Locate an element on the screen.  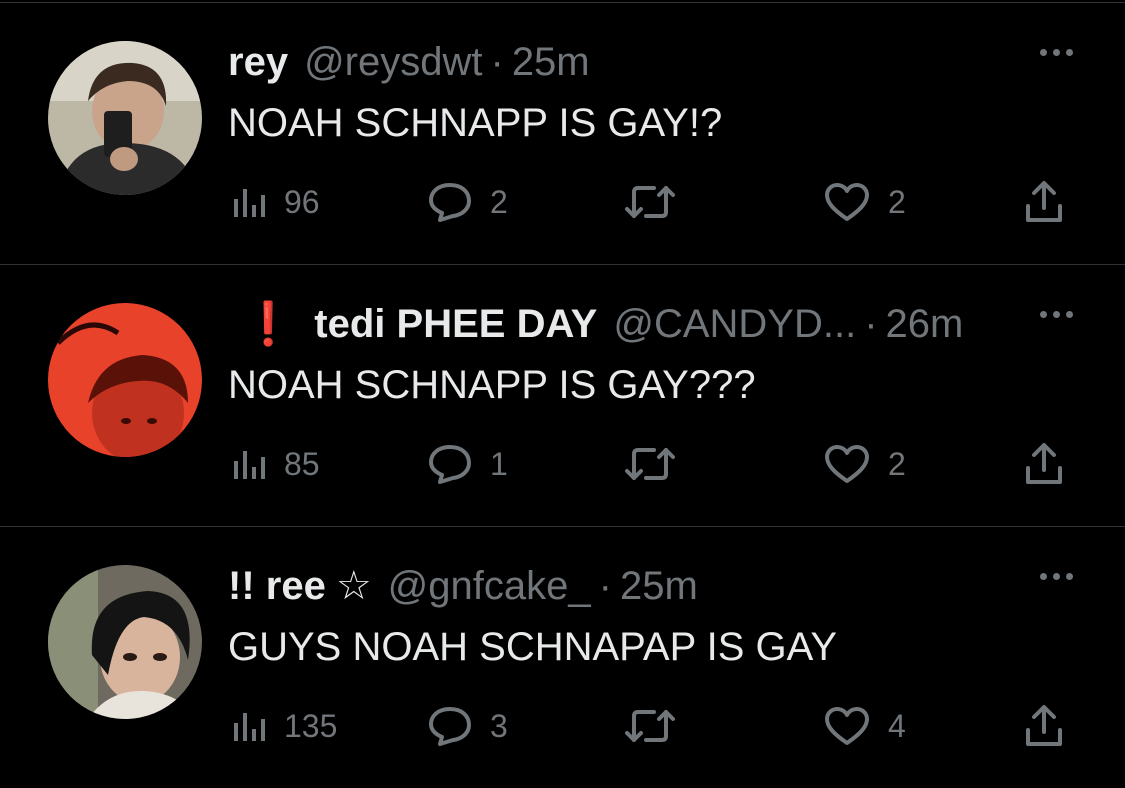
action-bar: 85 1 2 is located at coordinates (648, 467).